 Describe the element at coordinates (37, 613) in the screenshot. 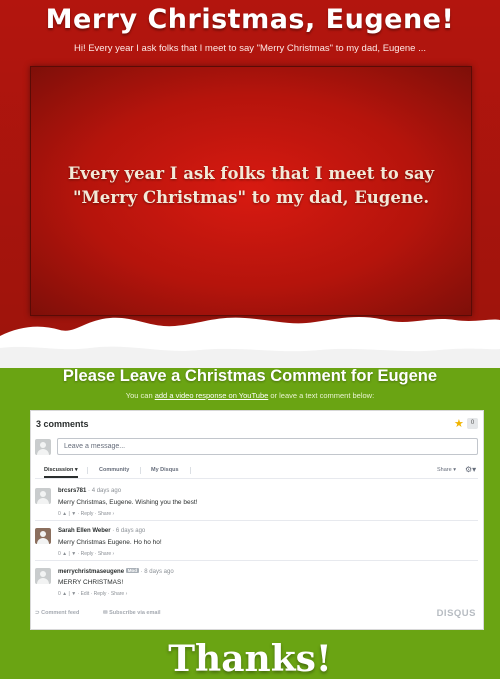

I see `rss-icon: ⊃` at that location.